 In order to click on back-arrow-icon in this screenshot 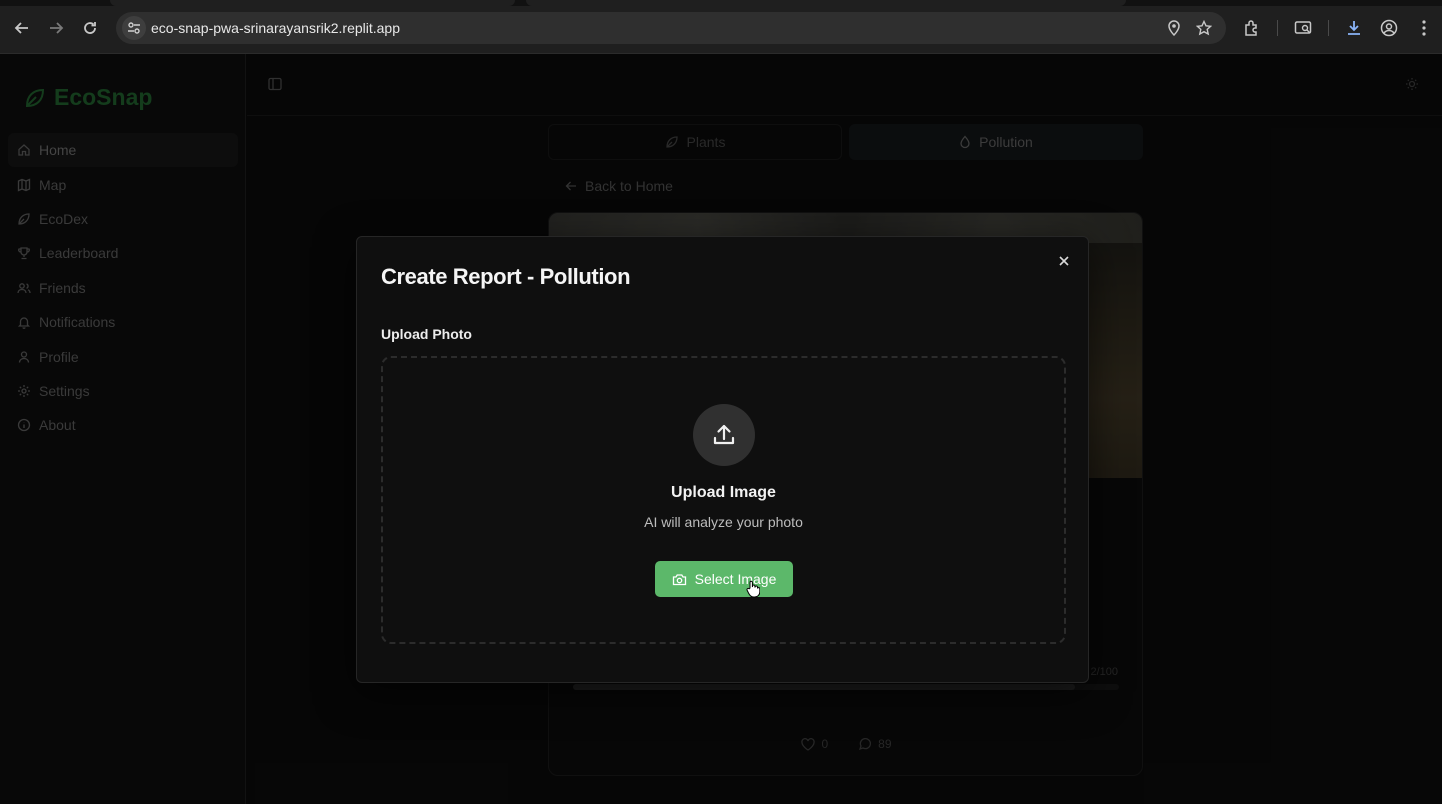, I will do `click(22, 28)`.